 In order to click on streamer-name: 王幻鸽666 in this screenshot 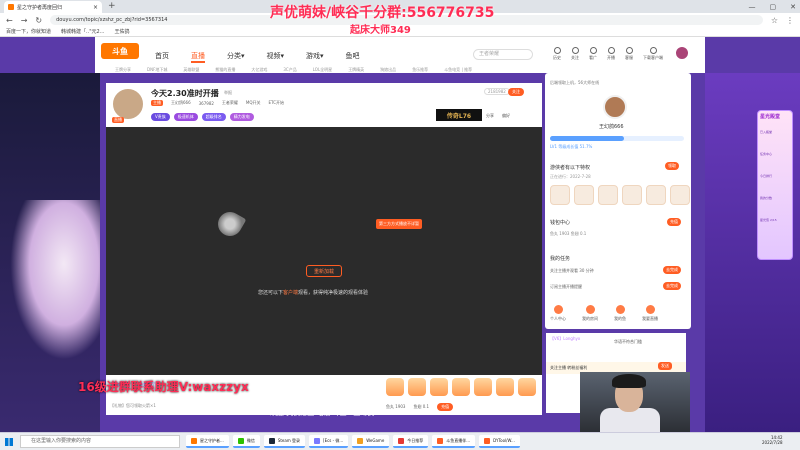, I will do `click(181, 103)`.